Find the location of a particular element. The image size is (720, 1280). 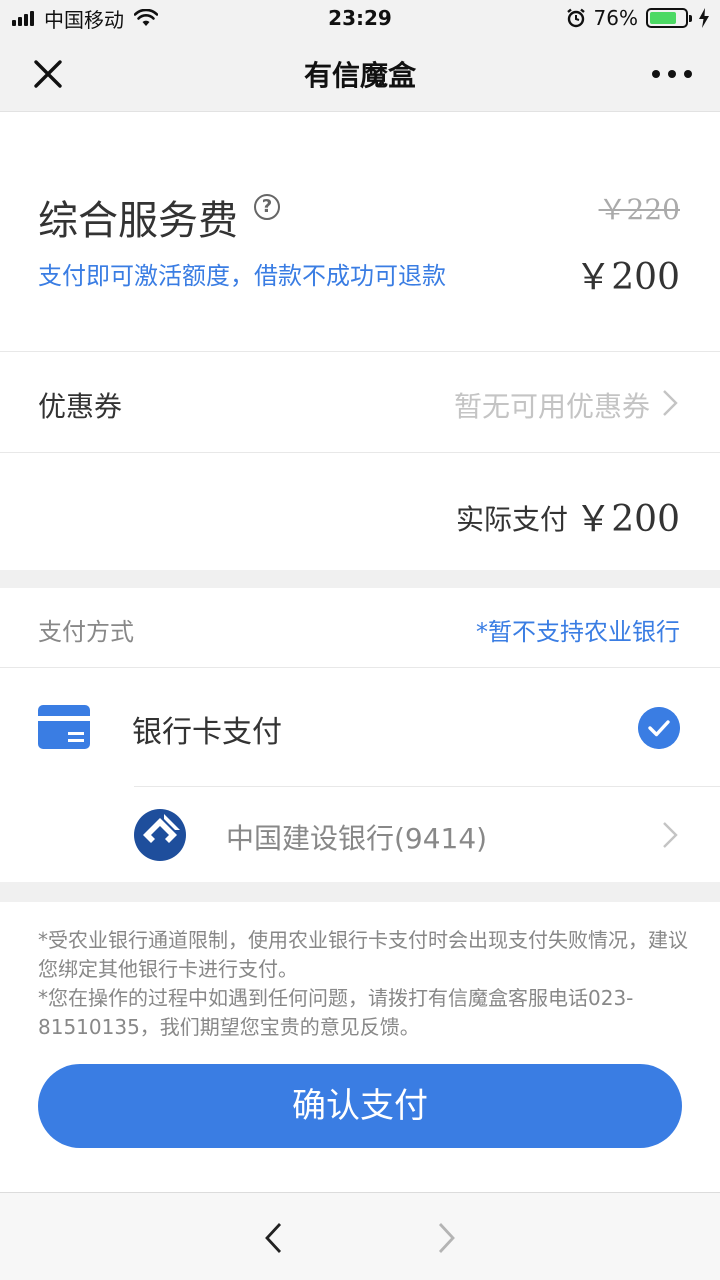

bank-label: 中国建设银行(9414) is located at coordinates (357, 838).